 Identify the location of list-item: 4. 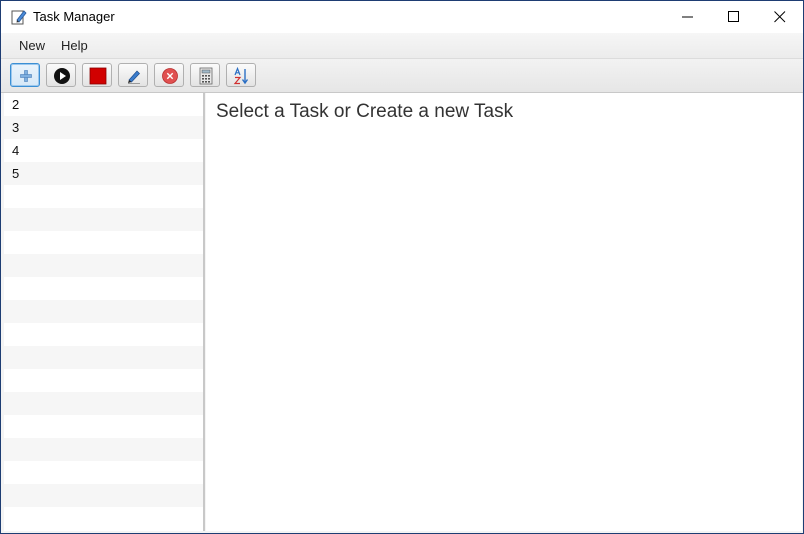
(103, 150).